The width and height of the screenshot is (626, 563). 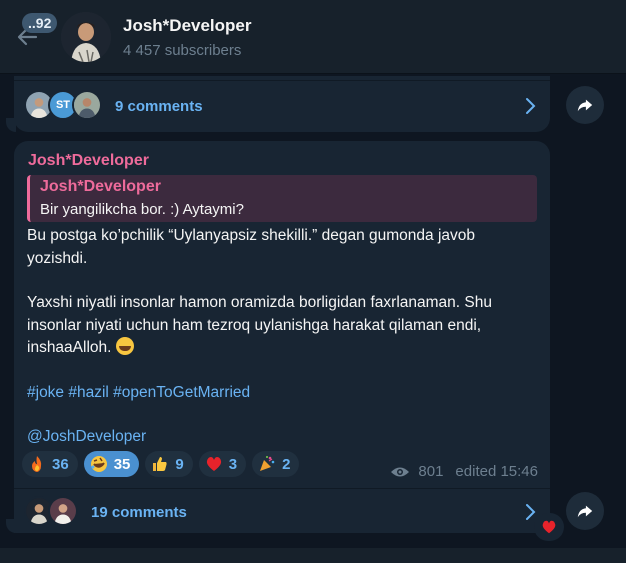 I want to click on bottom-bar, so click(x=313, y=555).